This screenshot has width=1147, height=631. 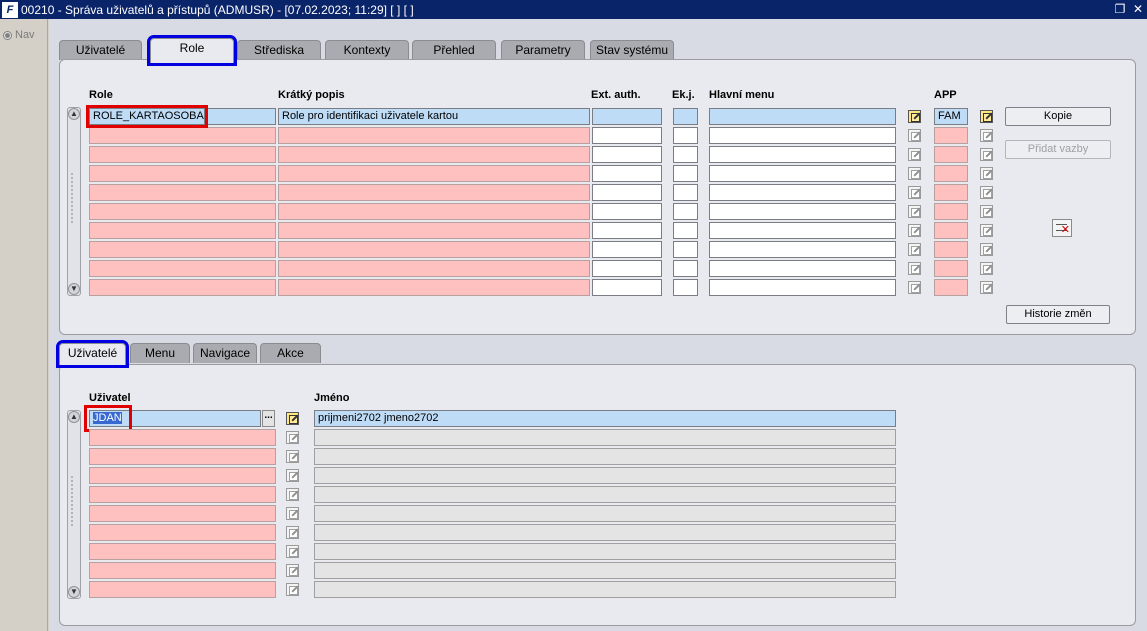 What do you see at coordinates (74, 289) in the screenshot?
I see `arrow-down-icon: ▼` at bounding box center [74, 289].